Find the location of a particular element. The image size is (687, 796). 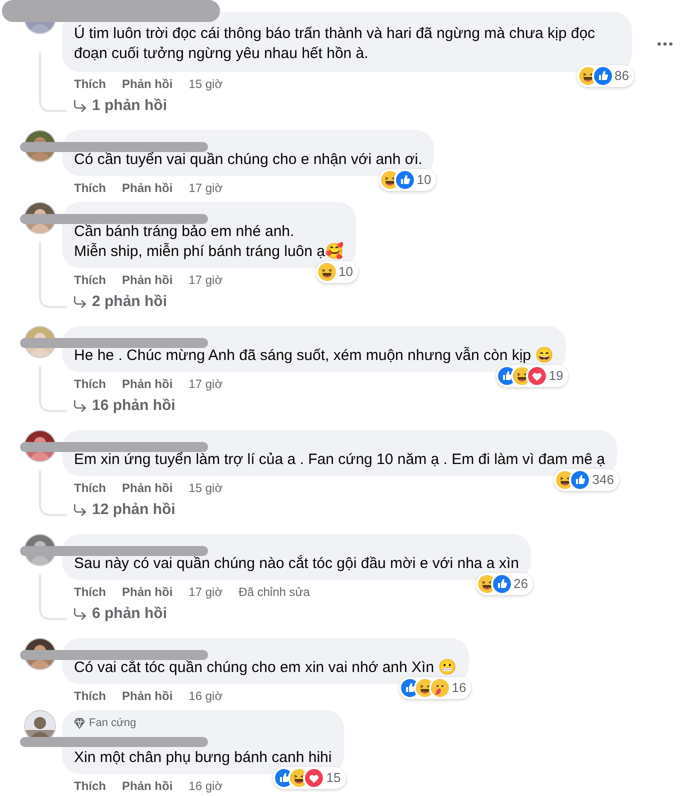

comment-text: Cần bánh tráng bảo em nhé anh. Miễn ship, miễn phí bánh tráng luôn ạ🥰 is located at coordinates (209, 242).